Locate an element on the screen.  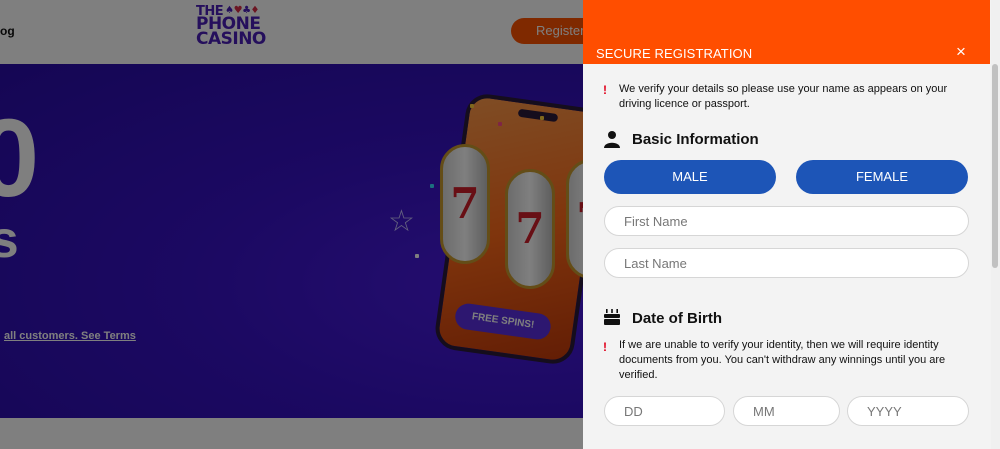
male-button: MALE is located at coordinates (690, 177).